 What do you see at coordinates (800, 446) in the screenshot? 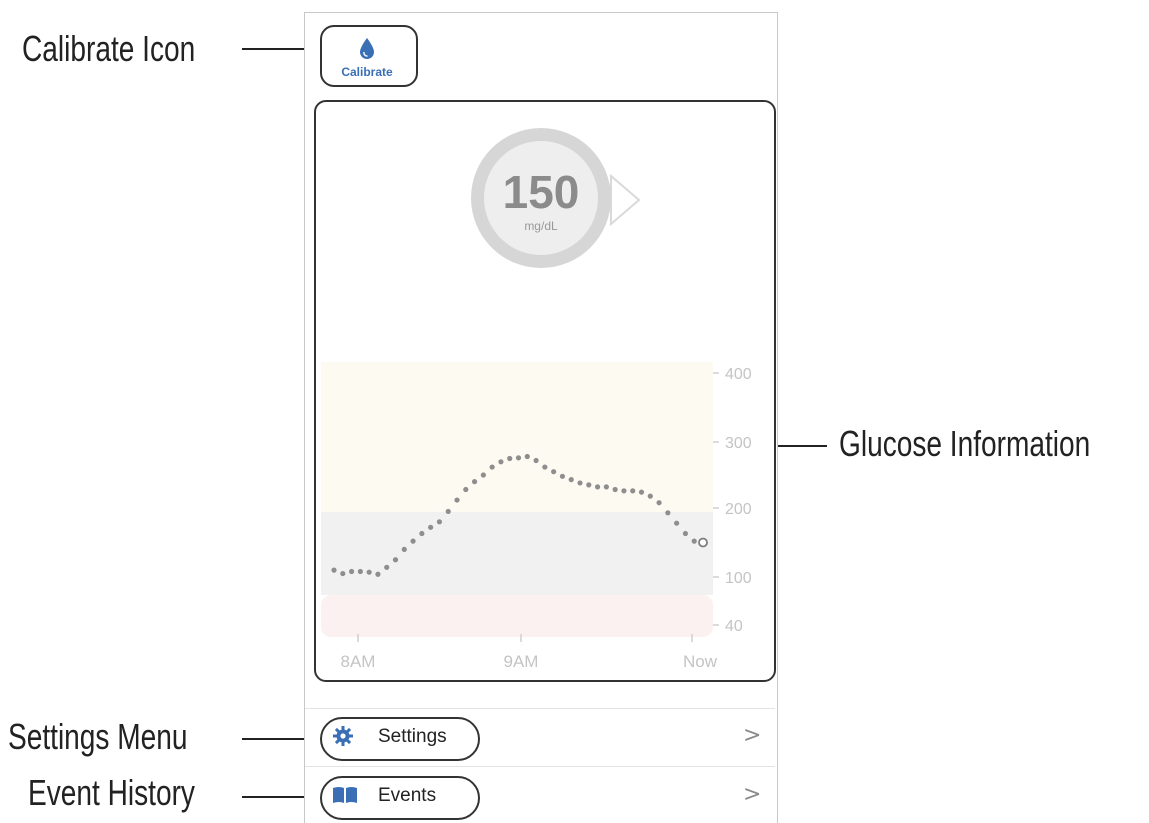
I see `glucose-leader-line` at bounding box center [800, 446].